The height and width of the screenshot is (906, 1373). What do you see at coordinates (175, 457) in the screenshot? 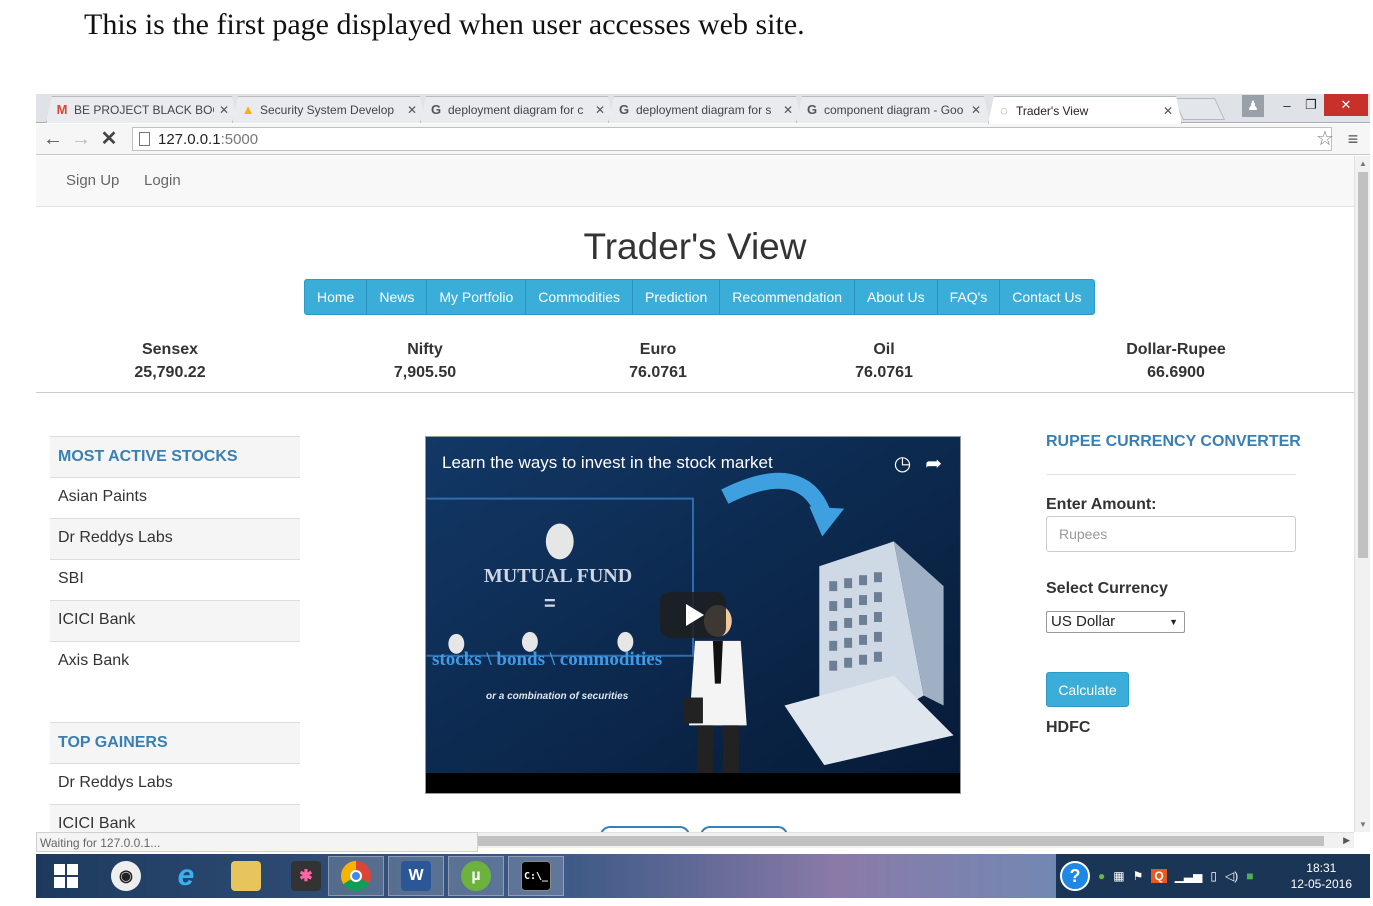
I see `panel-heading: MOST ACTIVE STOCKS` at bounding box center [175, 457].